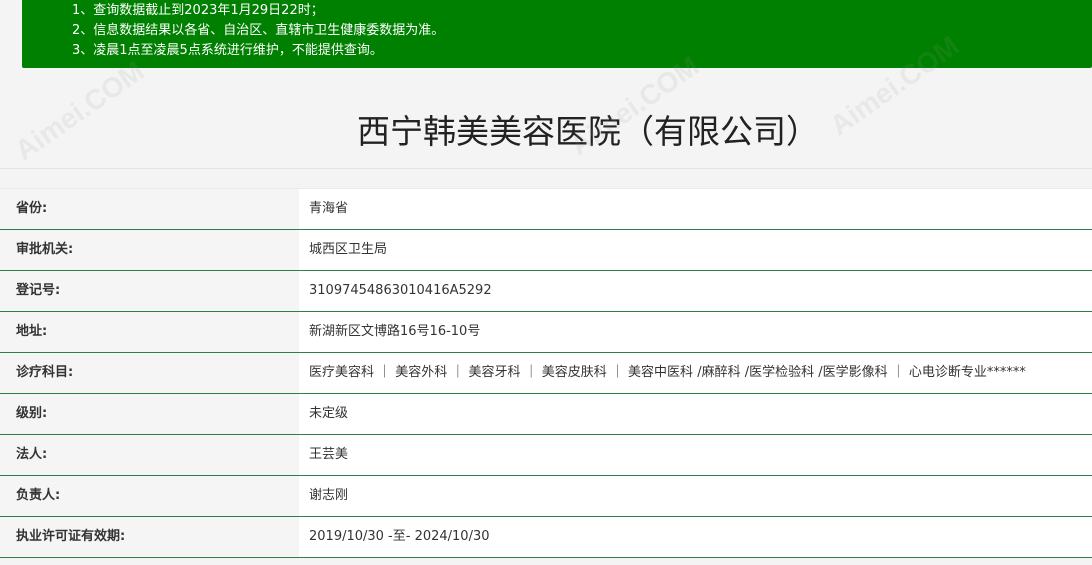 This screenshot has height=565, width=1092. Describe the element at coordinates (149, 496) in the screenshot. I see `row-label: 负责人:` at that location.